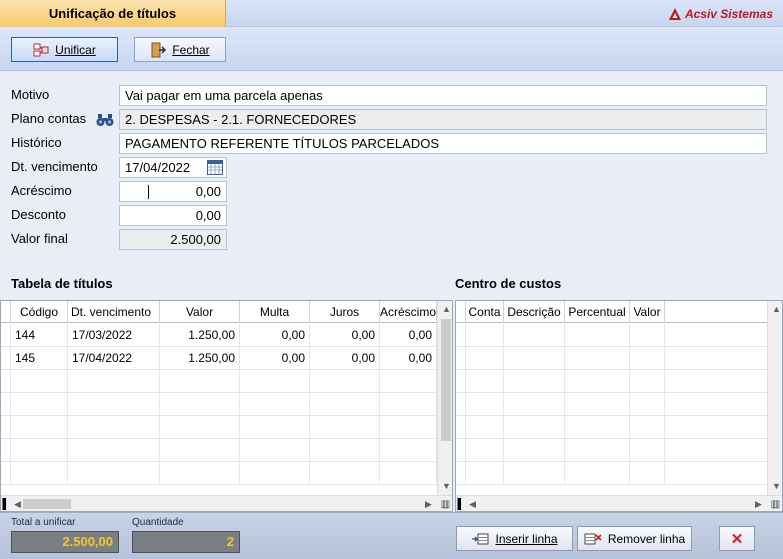  What do you see at coordinates (39, 312) in the screenshot?
I see `col-header: Código` at bounding box center [39, 312].